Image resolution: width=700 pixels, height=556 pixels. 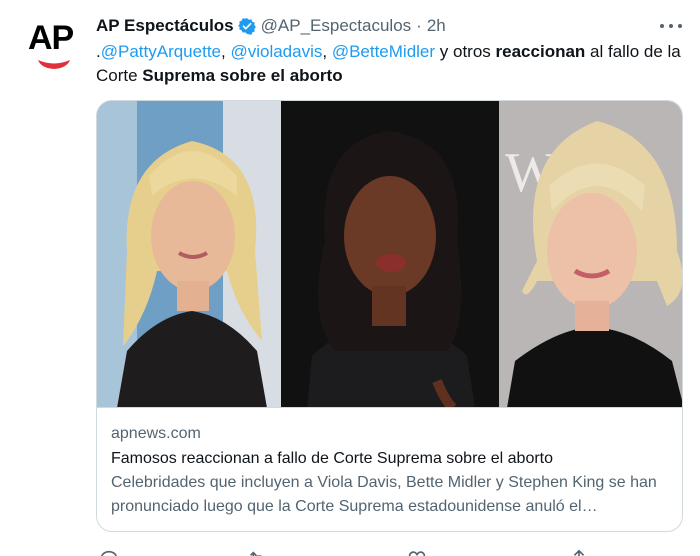 What do you see at coordinates (54, 64) in the screenshot?
I see `ap-logo-swoosh-icon` at bounding box center [54, 64].